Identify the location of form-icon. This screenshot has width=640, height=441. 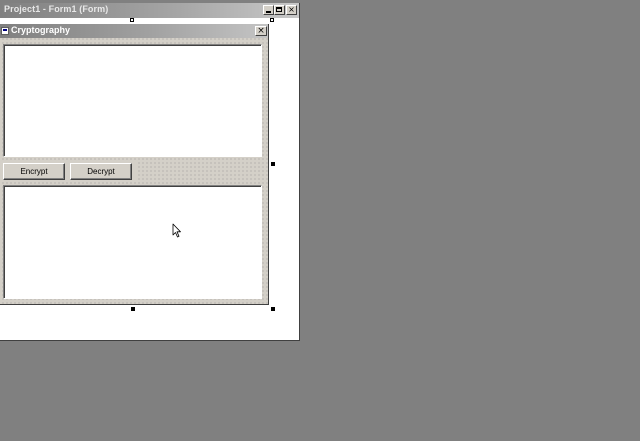
(5, 31).